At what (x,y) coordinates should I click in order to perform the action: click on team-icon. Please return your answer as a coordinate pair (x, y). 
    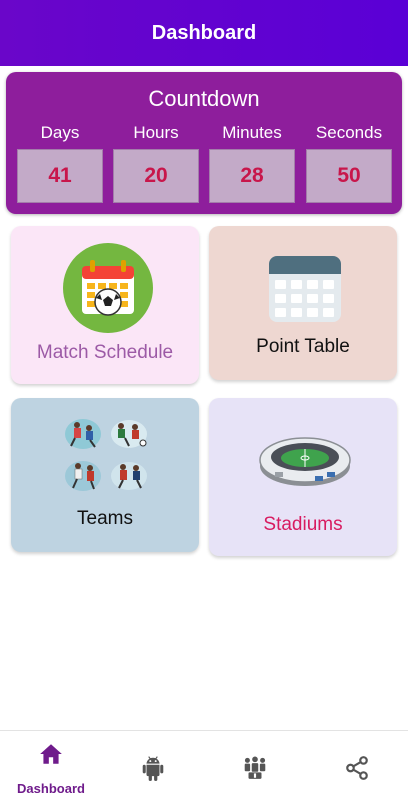
    Looking at the image, I should click on (255, 767).